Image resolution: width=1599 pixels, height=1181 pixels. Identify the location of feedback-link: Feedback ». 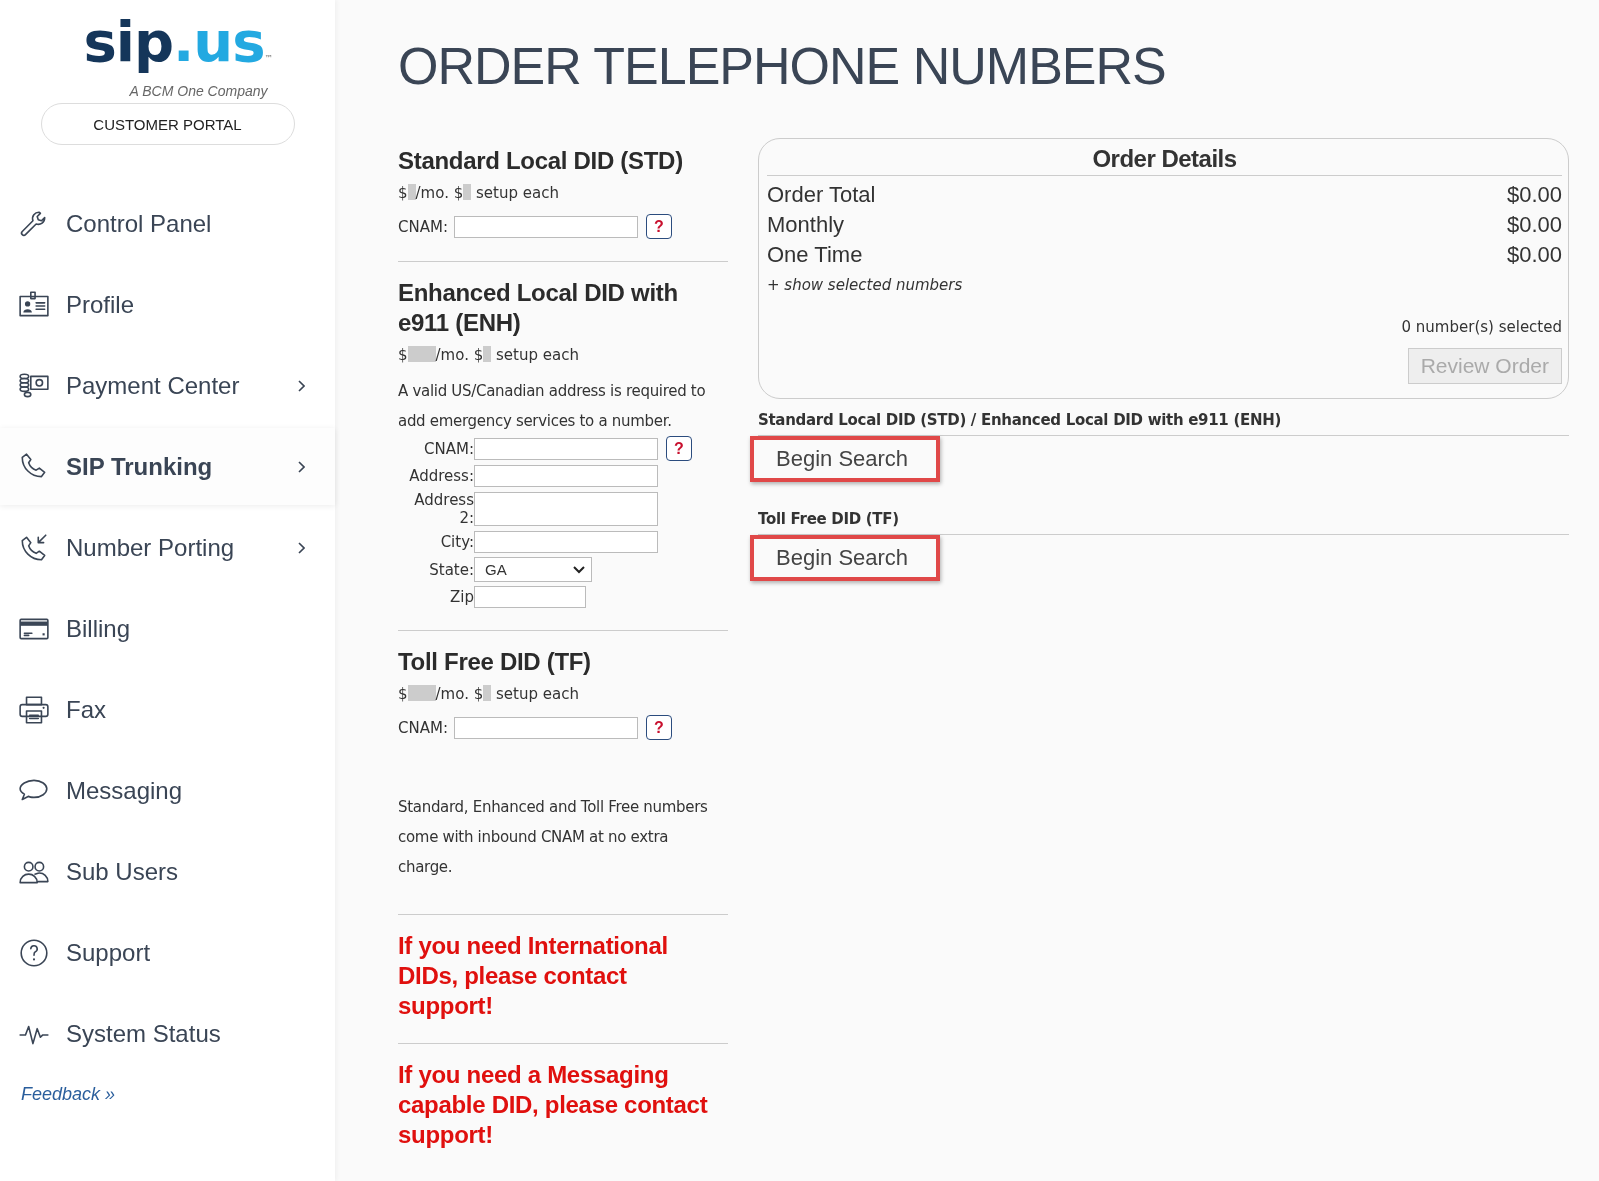
(178, 1094).